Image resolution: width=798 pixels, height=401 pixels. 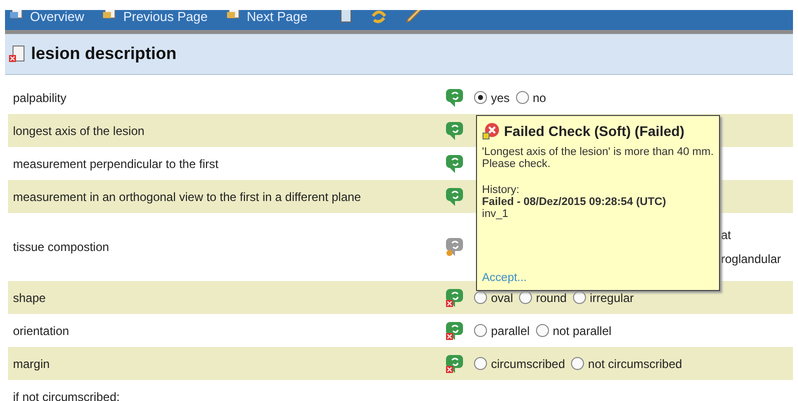 What do you see at coordinates (726, 235) in the screenshot?
I see `option-text: at` at bounding box center [726, 235].